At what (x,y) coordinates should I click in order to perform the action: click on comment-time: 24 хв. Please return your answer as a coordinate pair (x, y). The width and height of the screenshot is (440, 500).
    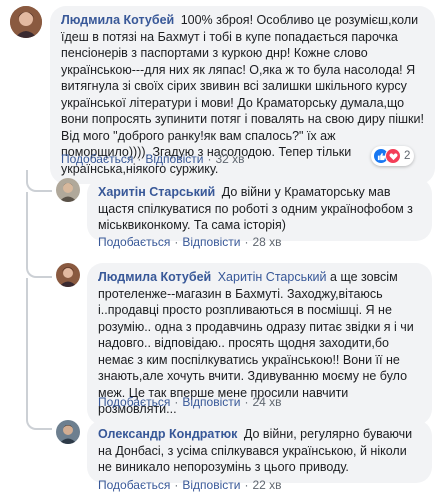
    Looking at the image, I should click on (266, 402).